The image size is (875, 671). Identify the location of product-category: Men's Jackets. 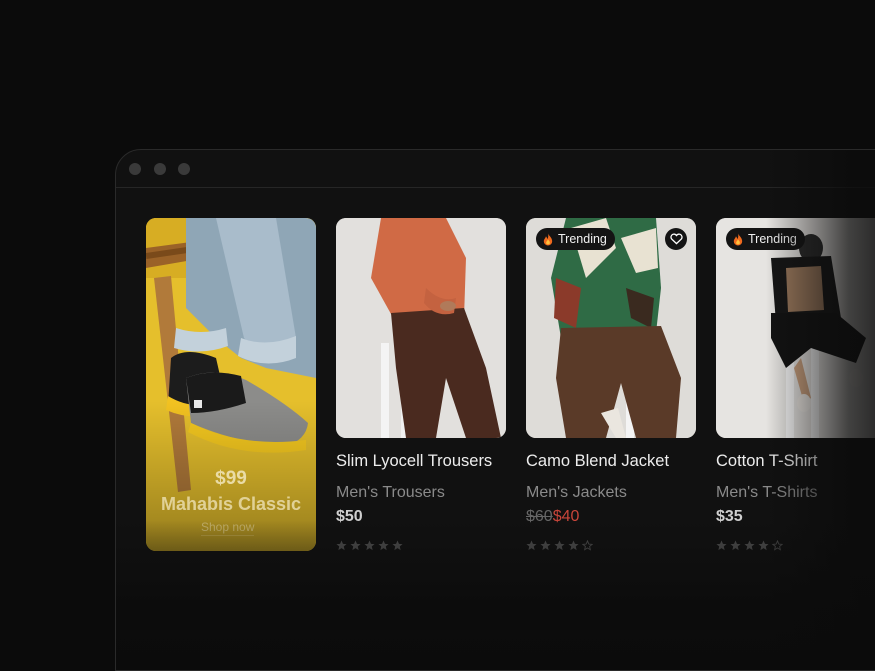
(576, 492).